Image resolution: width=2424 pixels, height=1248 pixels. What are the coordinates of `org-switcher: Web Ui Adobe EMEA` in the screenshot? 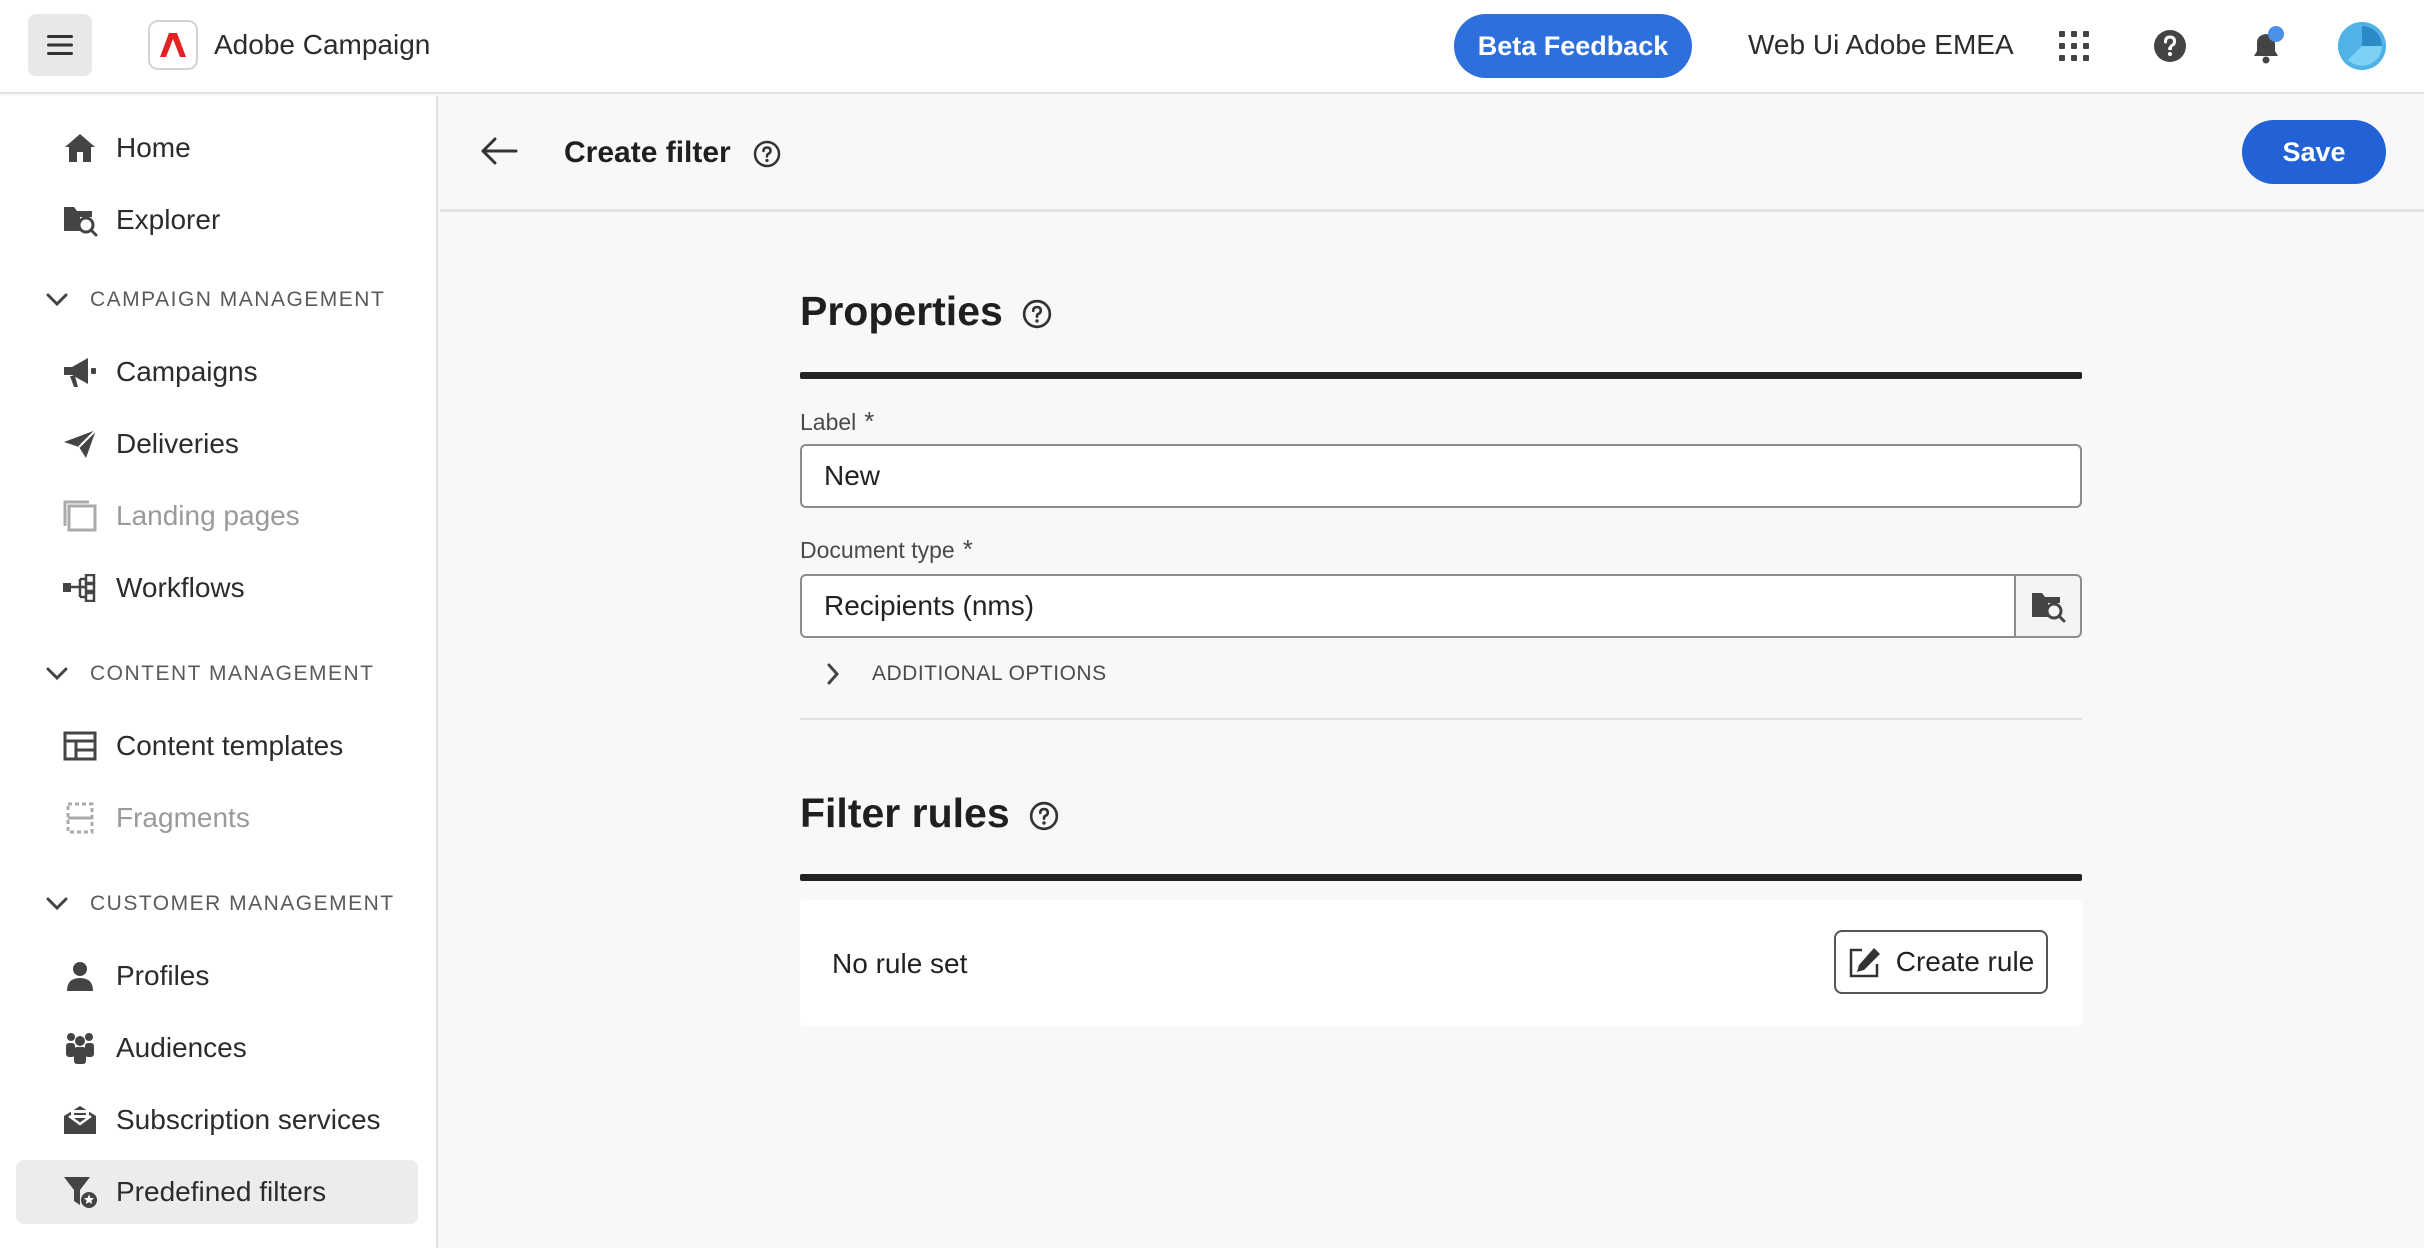 It's located at (1881, 45).